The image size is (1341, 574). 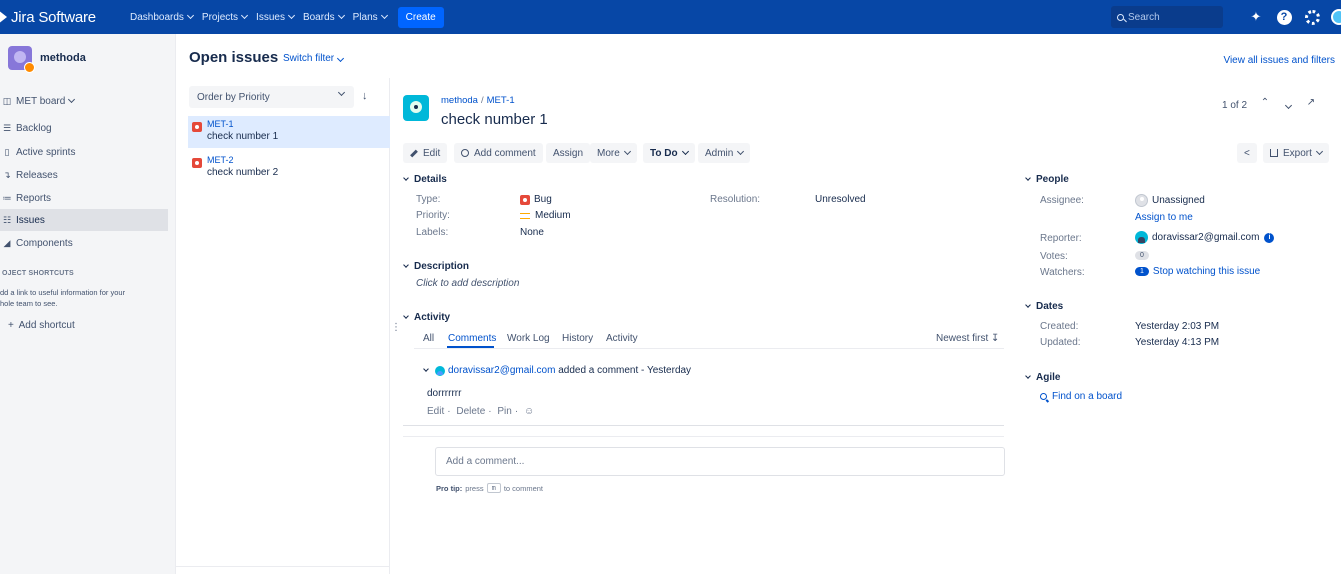 What do you see at coordinates (504, 411) in the screenshot?
I see `comment-pin-link: Pin` at bounding box center [504, 411].